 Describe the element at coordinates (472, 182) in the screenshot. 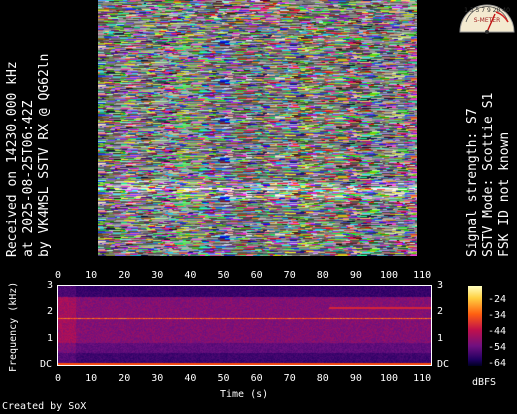

I see `signal-strength-text: Signal strength: S7` at that location.